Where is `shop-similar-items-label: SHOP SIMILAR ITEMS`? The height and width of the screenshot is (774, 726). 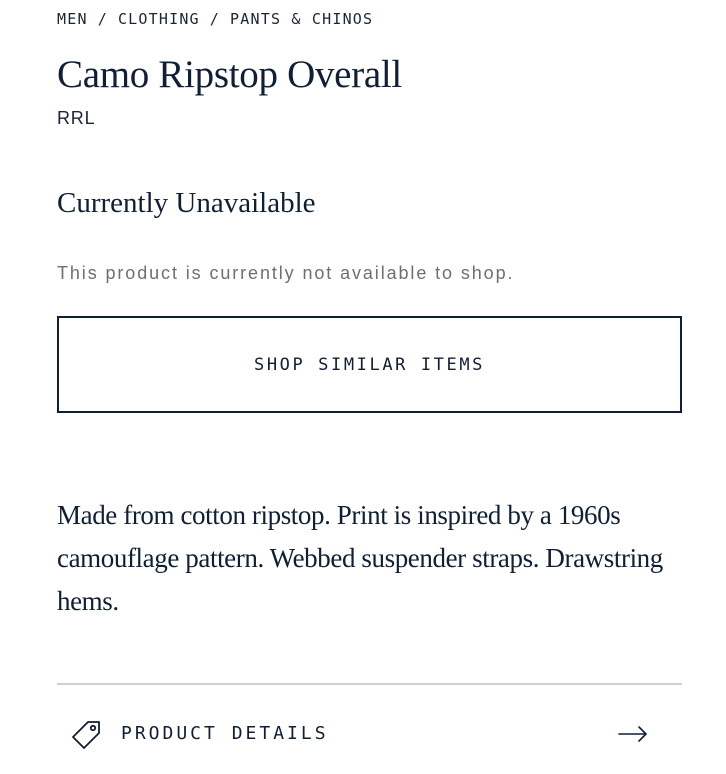
shop-similar-items-label: SHOP SIMILAR ITEMS is located at coordinates (369, 364).